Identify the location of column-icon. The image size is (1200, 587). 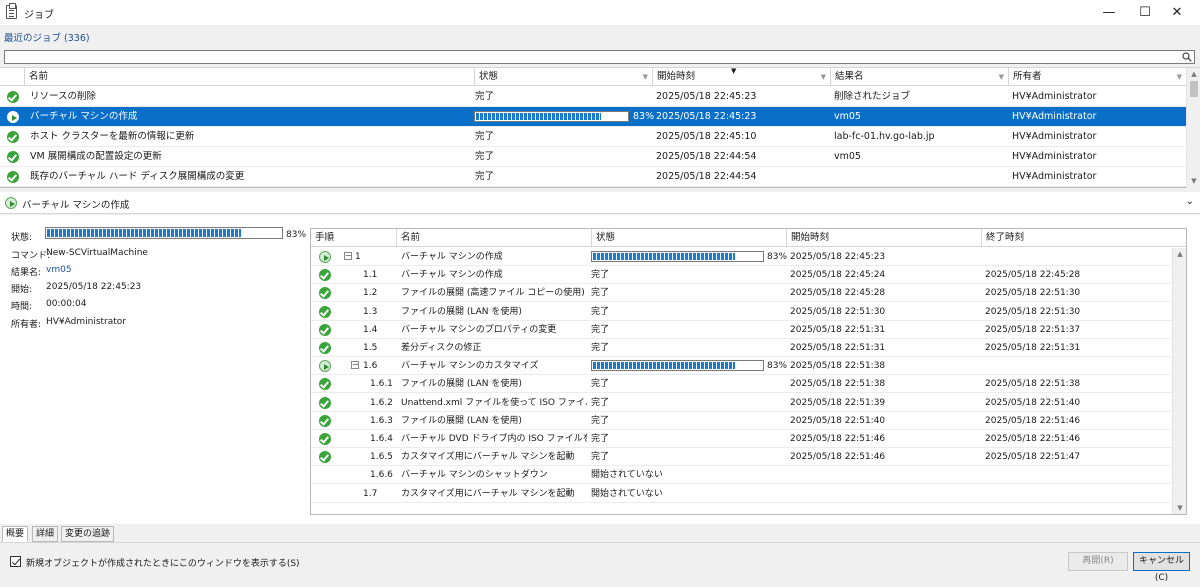
(12, 77).